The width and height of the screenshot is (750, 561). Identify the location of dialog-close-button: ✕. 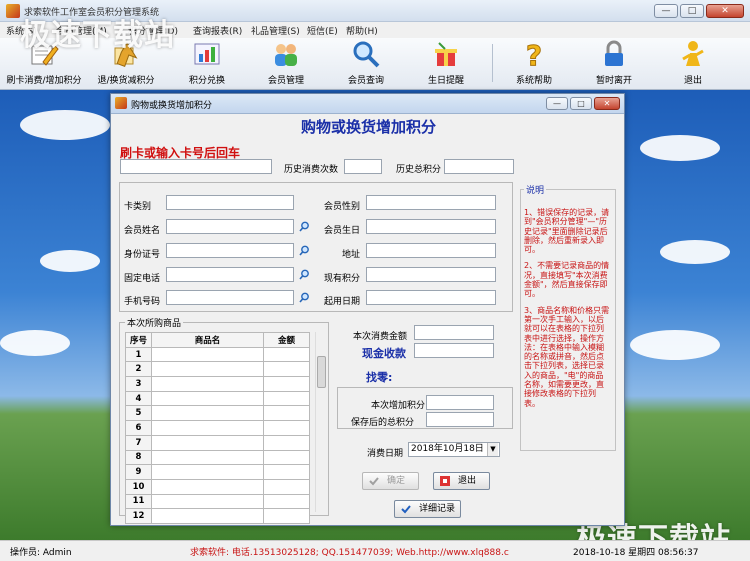
(607, 103).